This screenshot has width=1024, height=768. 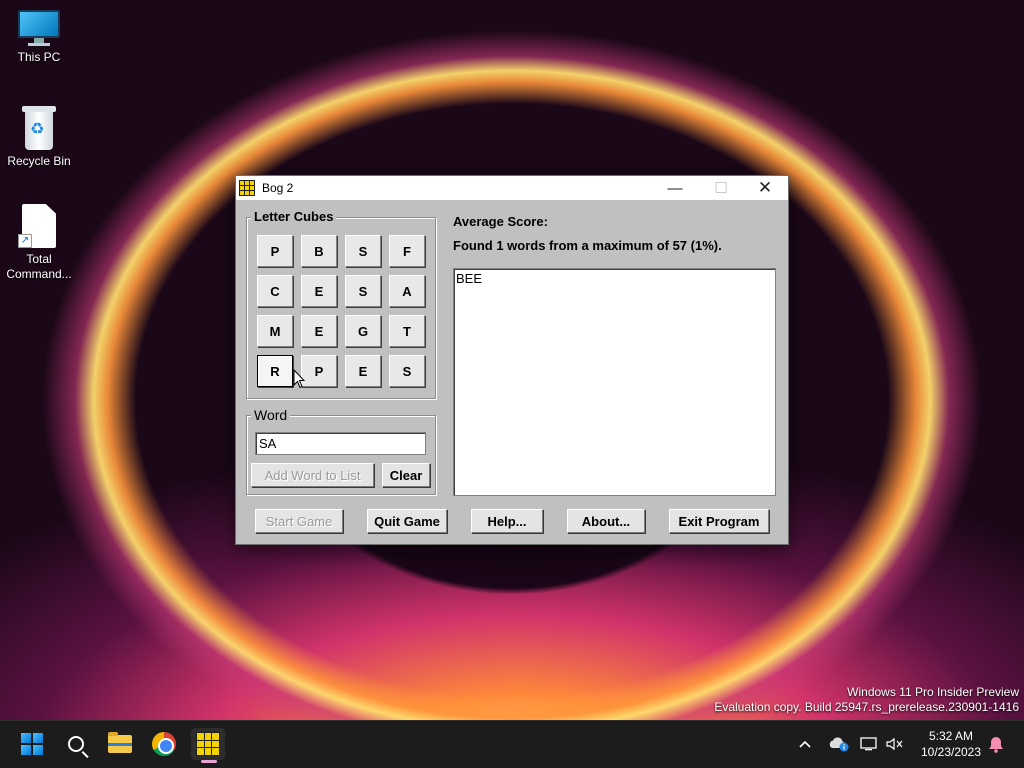 I want to click on found-words-list: BEE, so click(x=614, y=382).